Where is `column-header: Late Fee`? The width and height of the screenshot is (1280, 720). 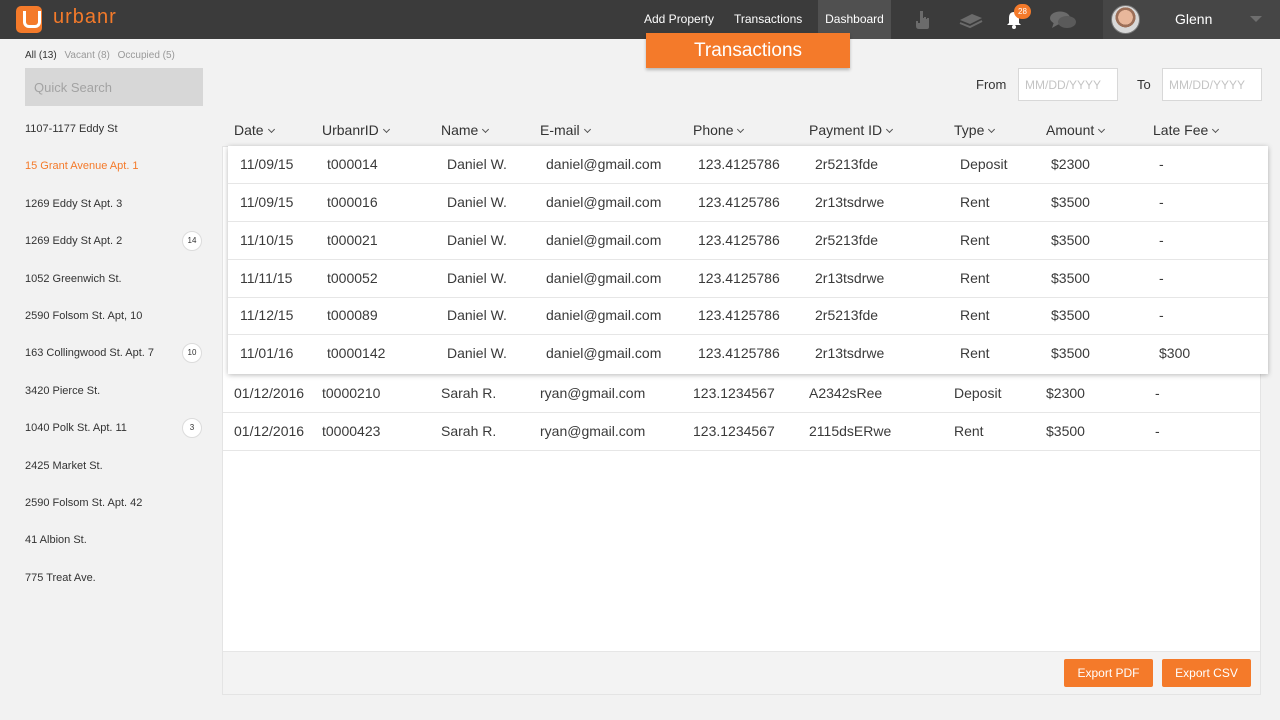
column-header: Late Fee is located at coordinates (1186, 130).